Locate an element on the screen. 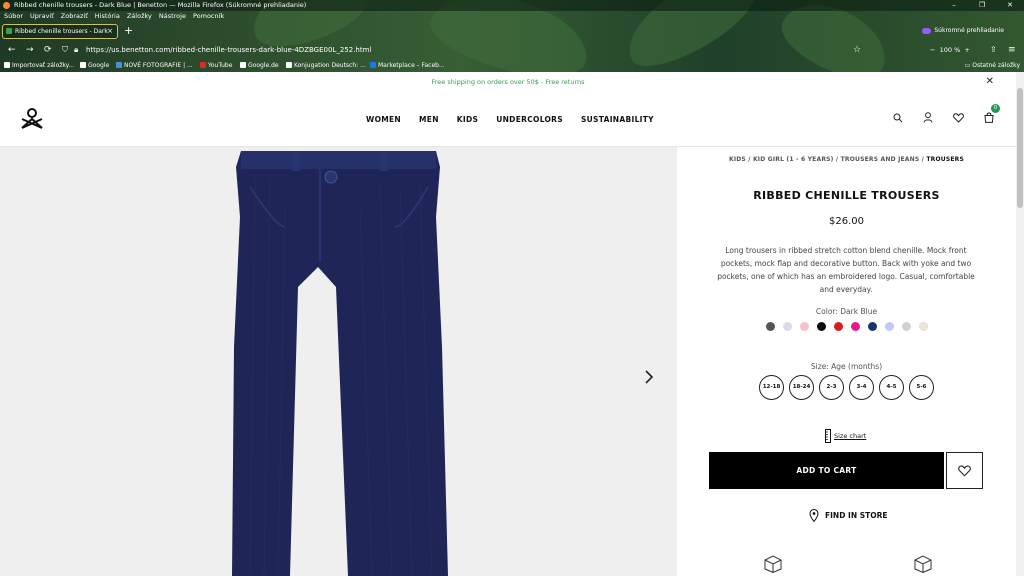 This screenshot has height=576, width=1024. breadcrumb-current: TROUSERS is located at coordinates (945, 159).